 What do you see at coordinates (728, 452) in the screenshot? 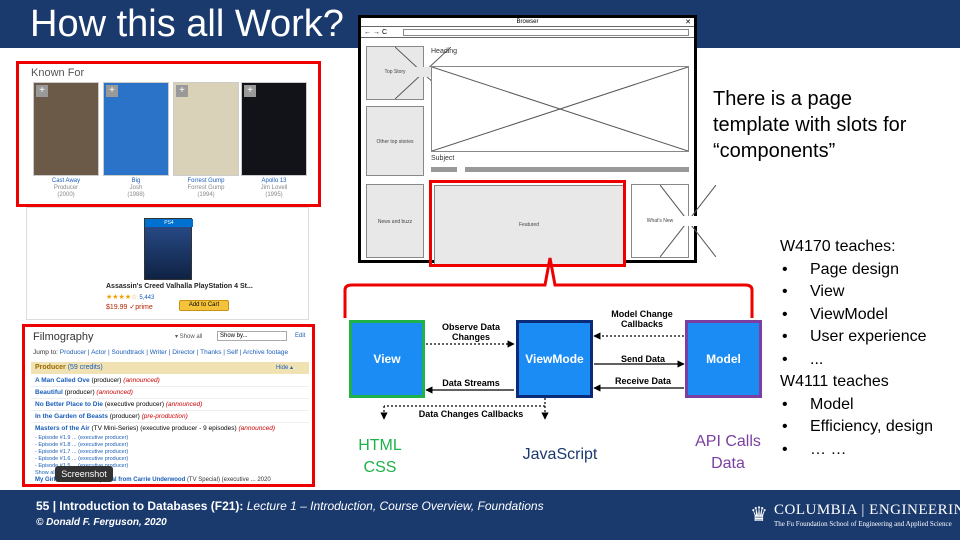
I see `model-tech-label: API Calls Data` at bounding box center [728, 452].